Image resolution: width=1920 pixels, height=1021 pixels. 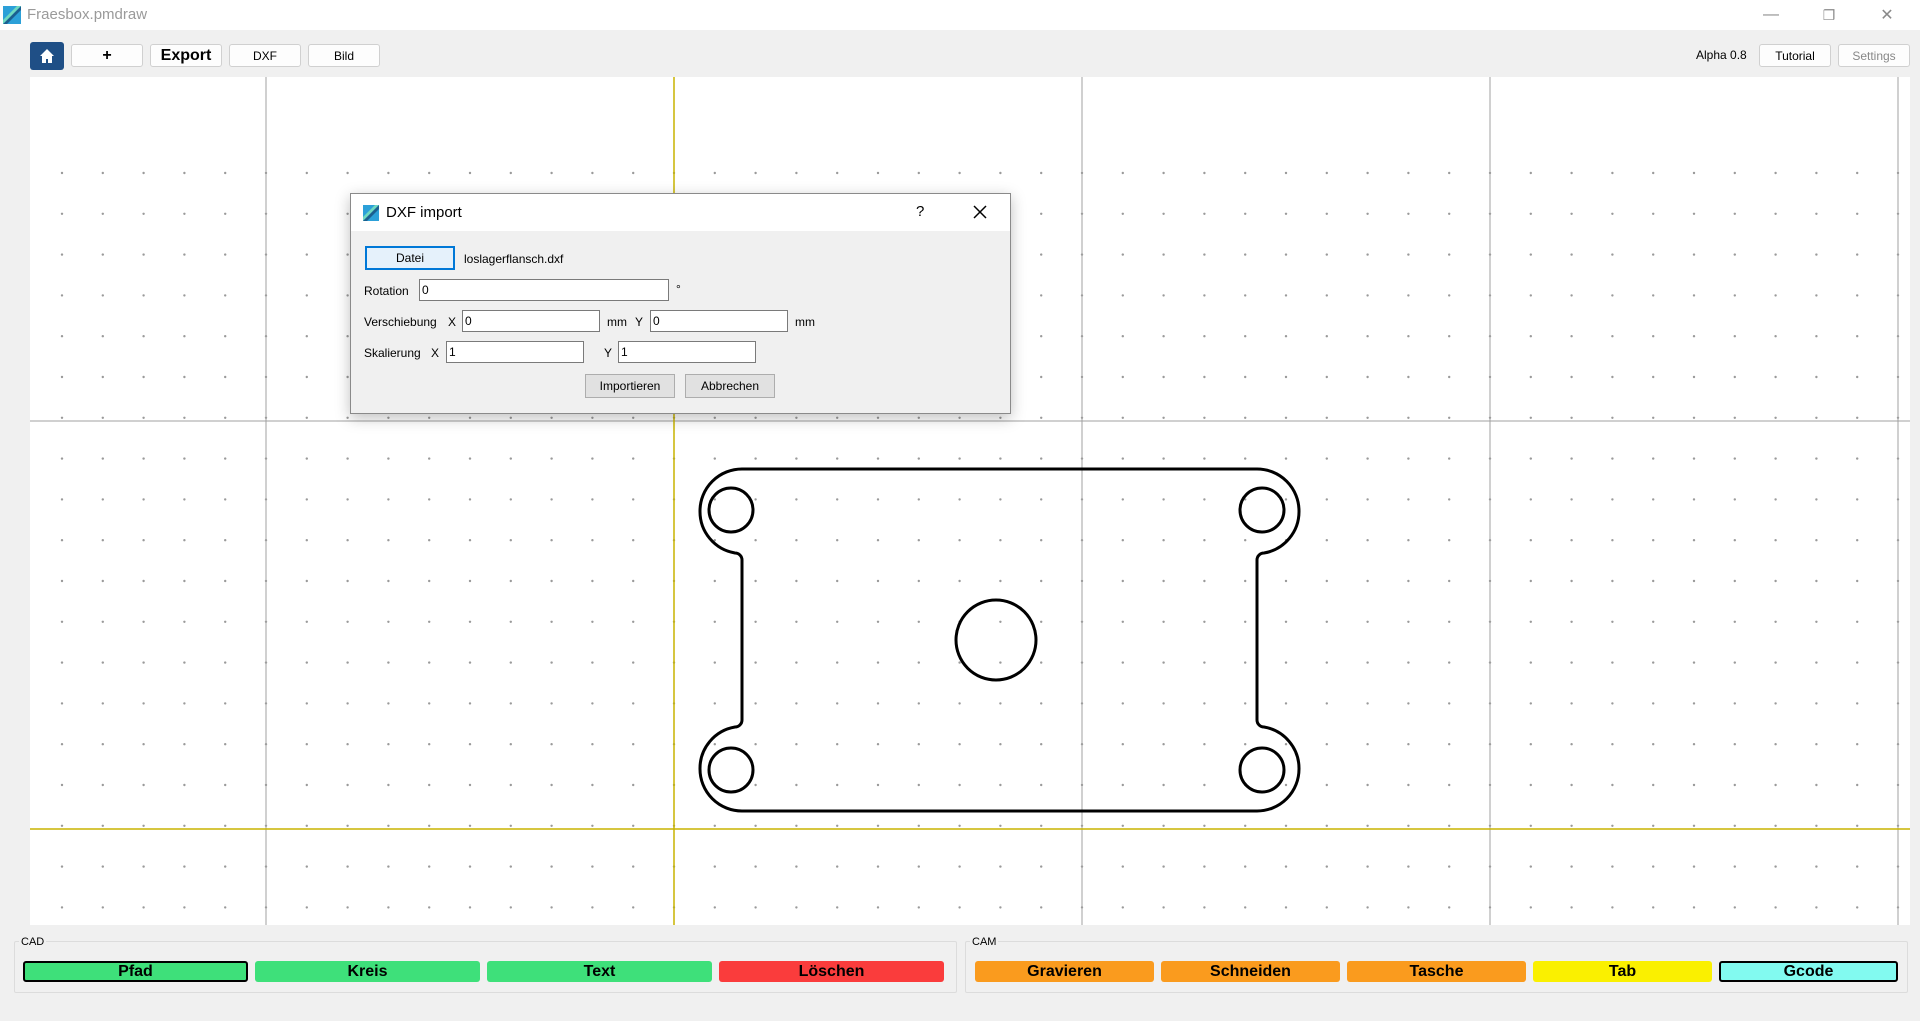 I want to click on tasche-button: Tasche, so click(x=1436, y=971).